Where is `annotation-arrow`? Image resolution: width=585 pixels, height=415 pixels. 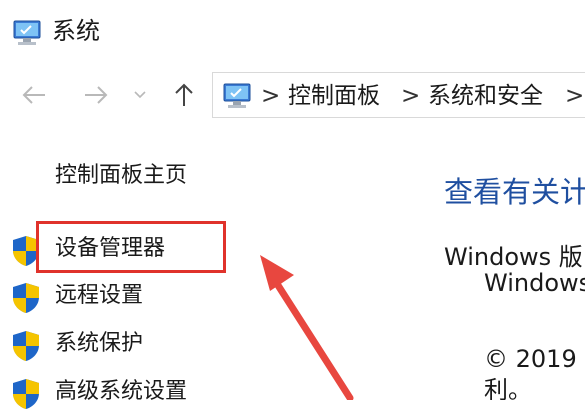
annotation-arrow is located at coordinates (307, 327).